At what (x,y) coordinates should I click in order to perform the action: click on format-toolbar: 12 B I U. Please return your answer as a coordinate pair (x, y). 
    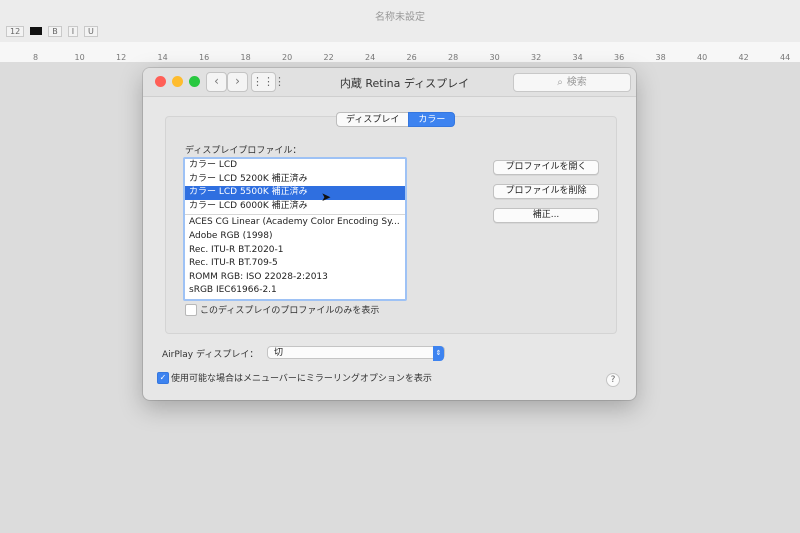
    Looking at the image, I should click on (52, 31).